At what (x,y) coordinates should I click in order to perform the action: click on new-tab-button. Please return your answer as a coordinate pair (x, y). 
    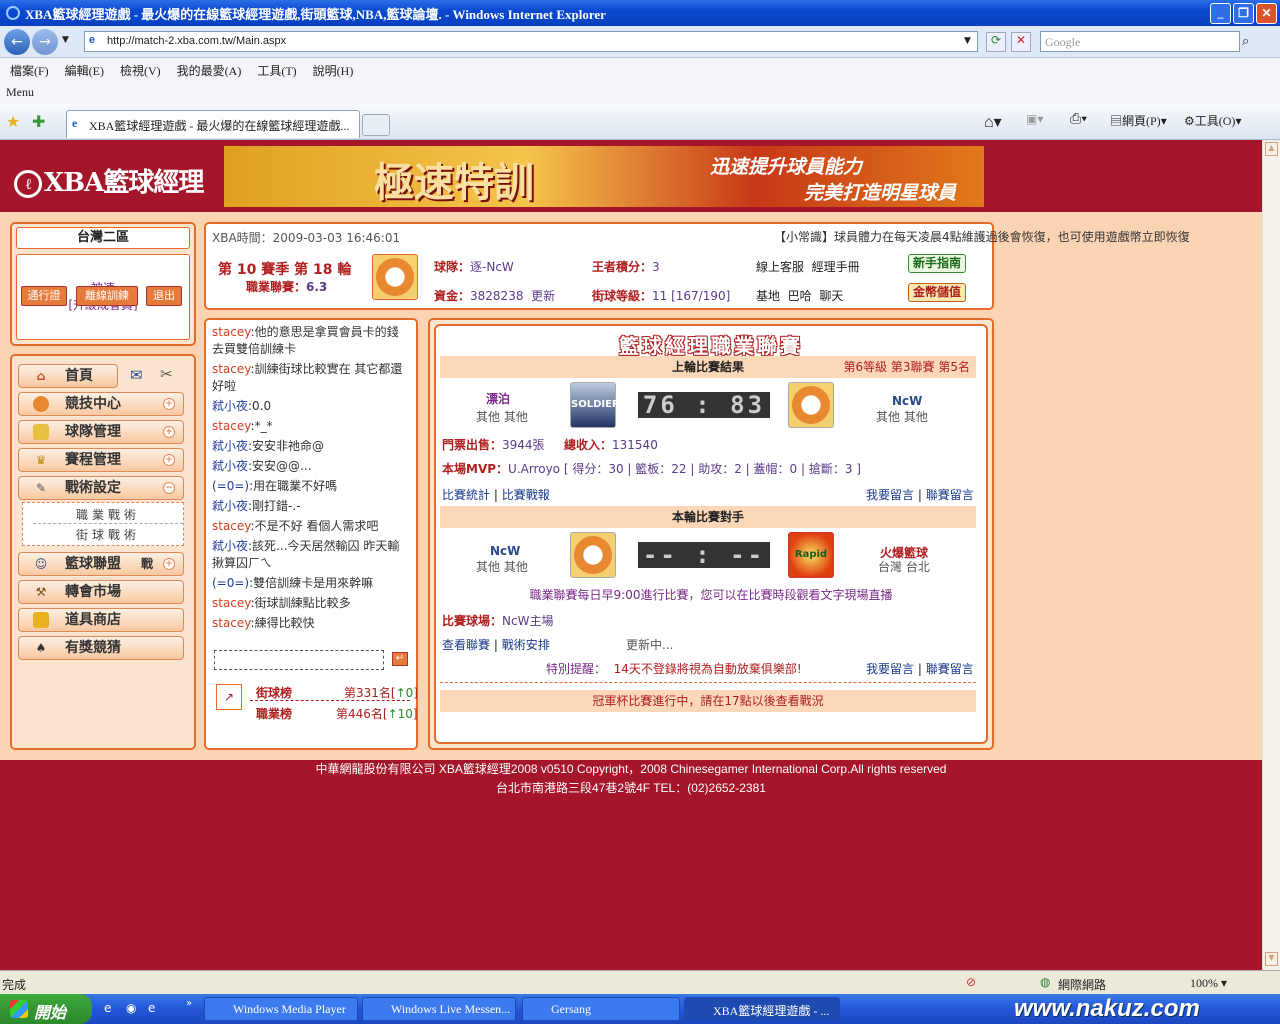
    Looking at the image, I should click on (376, 125).